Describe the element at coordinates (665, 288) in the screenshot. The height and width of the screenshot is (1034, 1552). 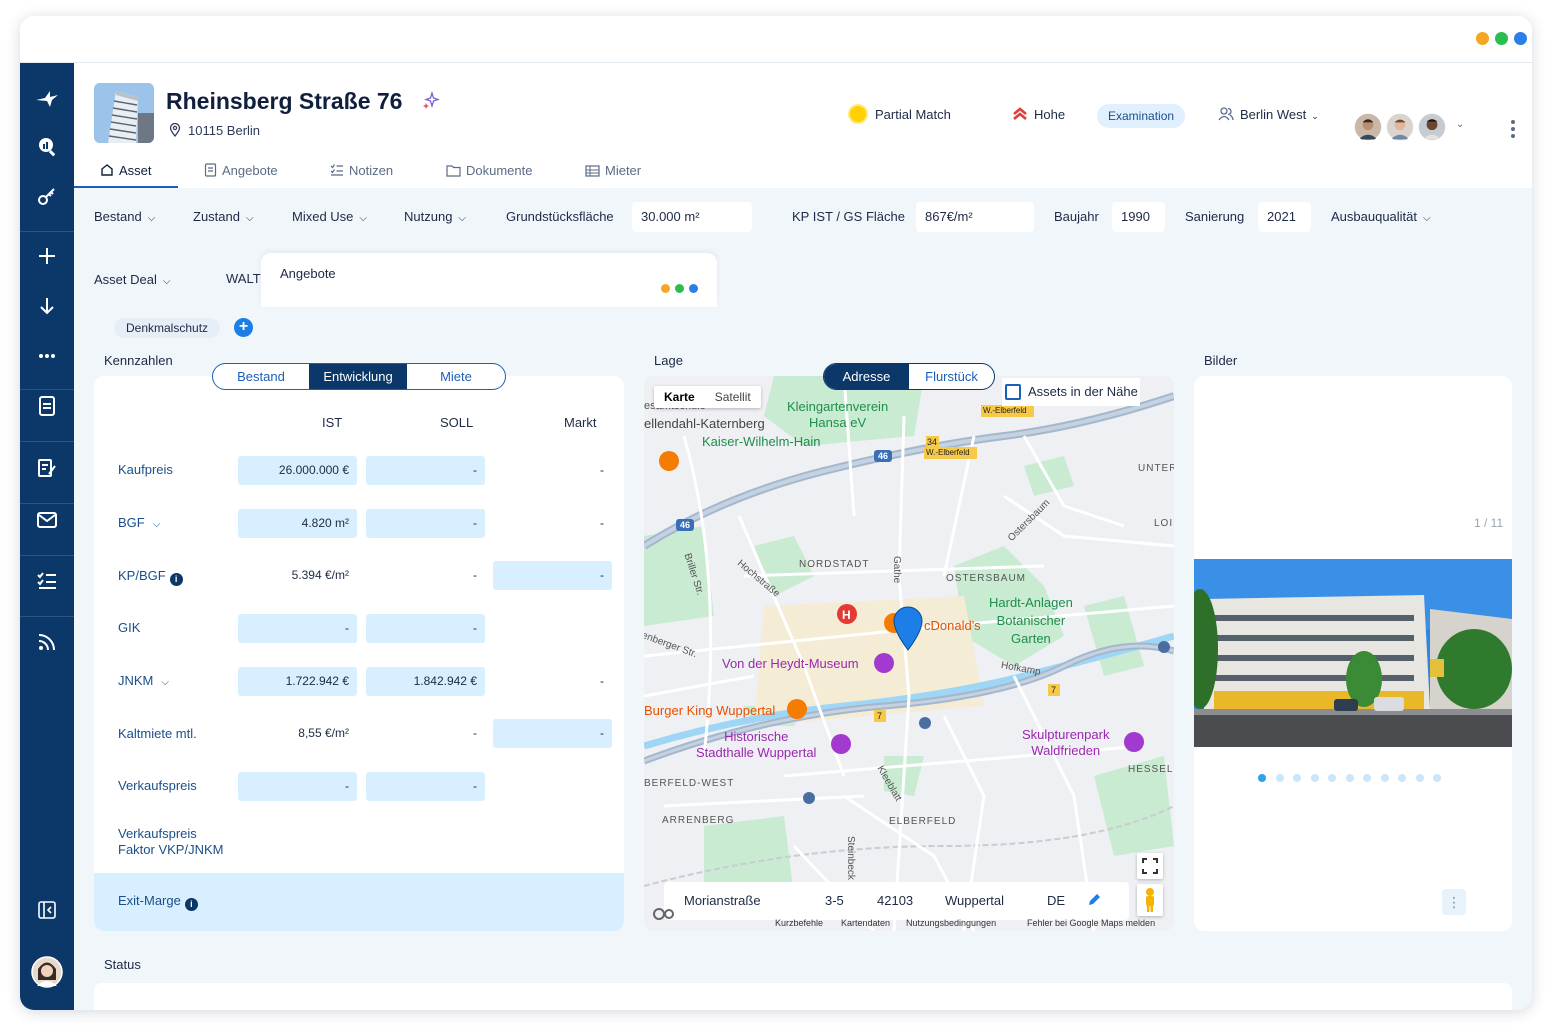
I see `popup-dot-orange` at that location.